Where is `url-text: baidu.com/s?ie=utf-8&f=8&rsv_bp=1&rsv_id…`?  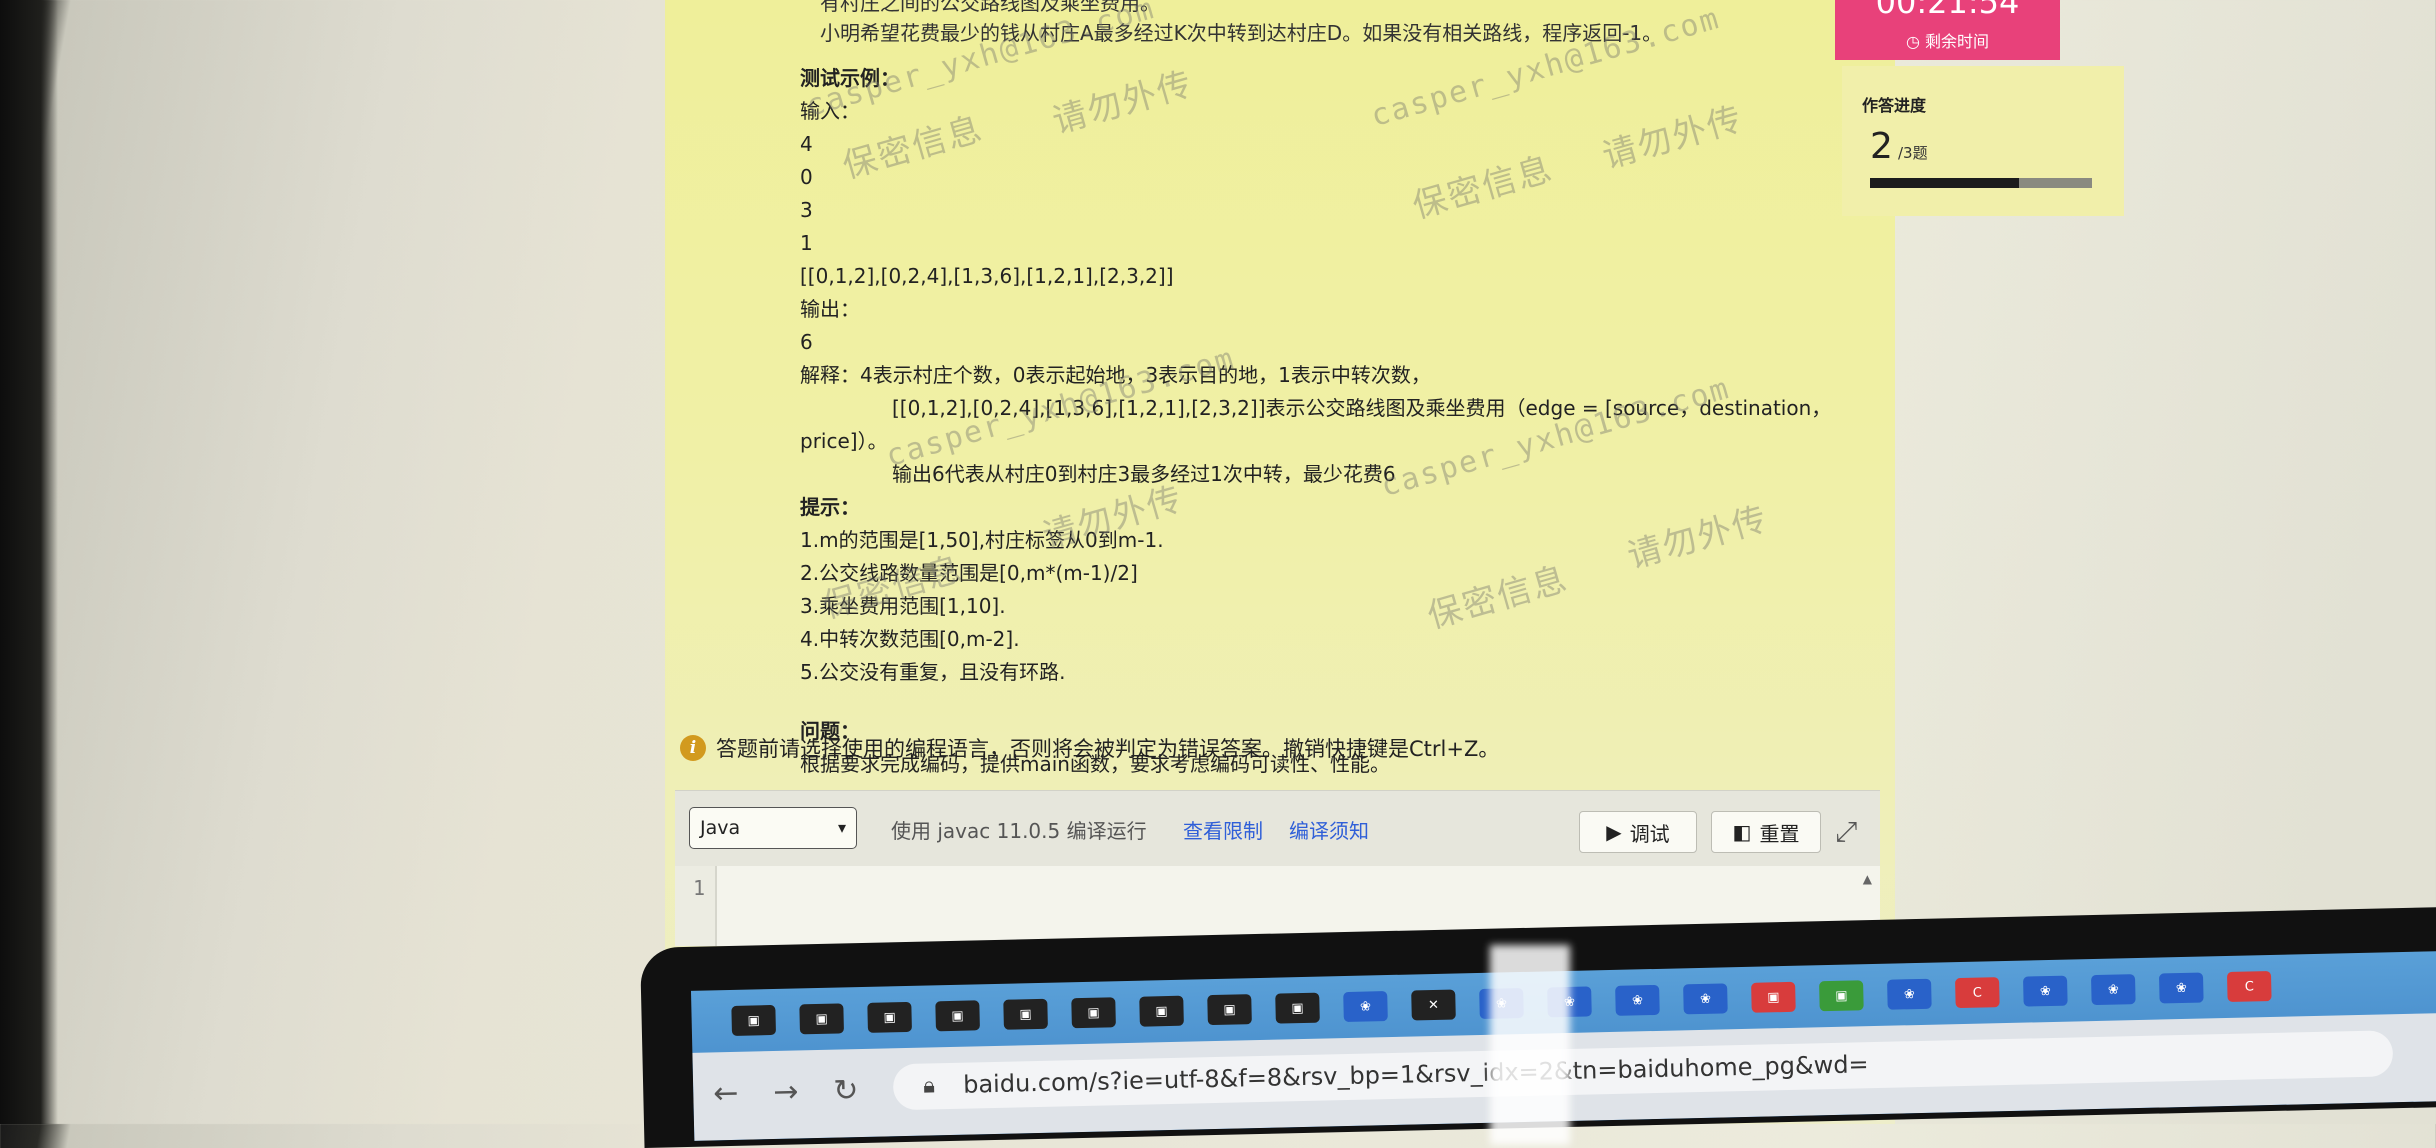
url-text: baidu.com/s?ie=utf-8&f=8&rsv_bp=1&rsv_id… is located at coordinates (1415, 1074).